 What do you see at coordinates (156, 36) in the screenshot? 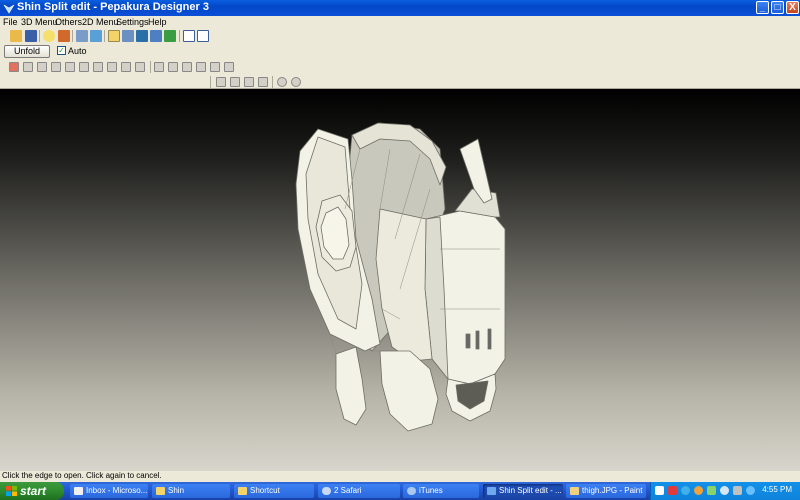
I see `join-icon` at bounding box center [156, 36].